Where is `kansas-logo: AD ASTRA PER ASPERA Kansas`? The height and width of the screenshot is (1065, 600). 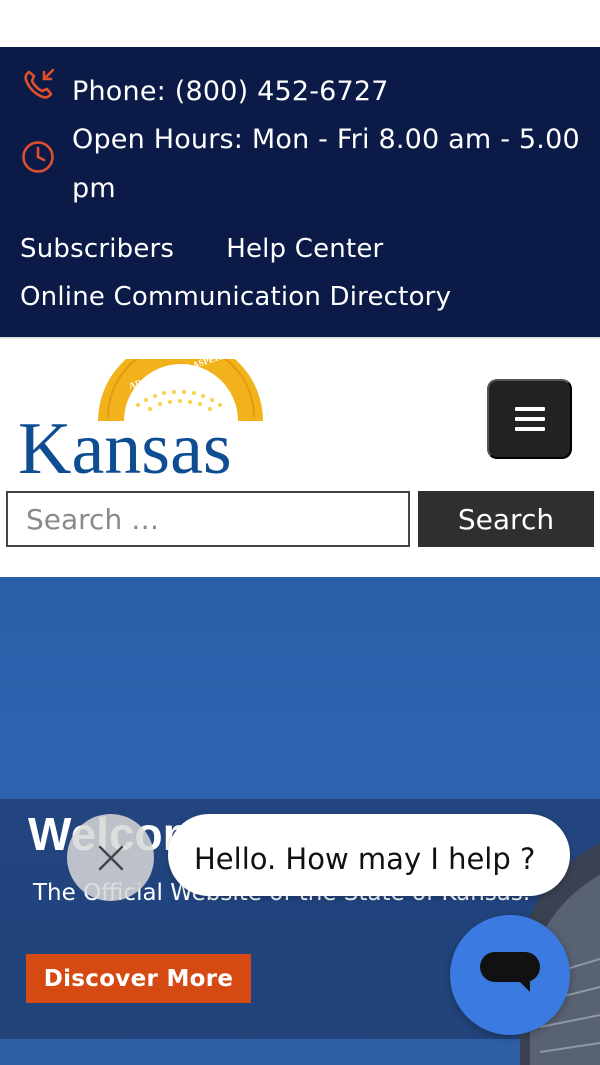 kansas-logo: AD ASTRA PER ASPERA Kansas is located at coordinates (143, 420).